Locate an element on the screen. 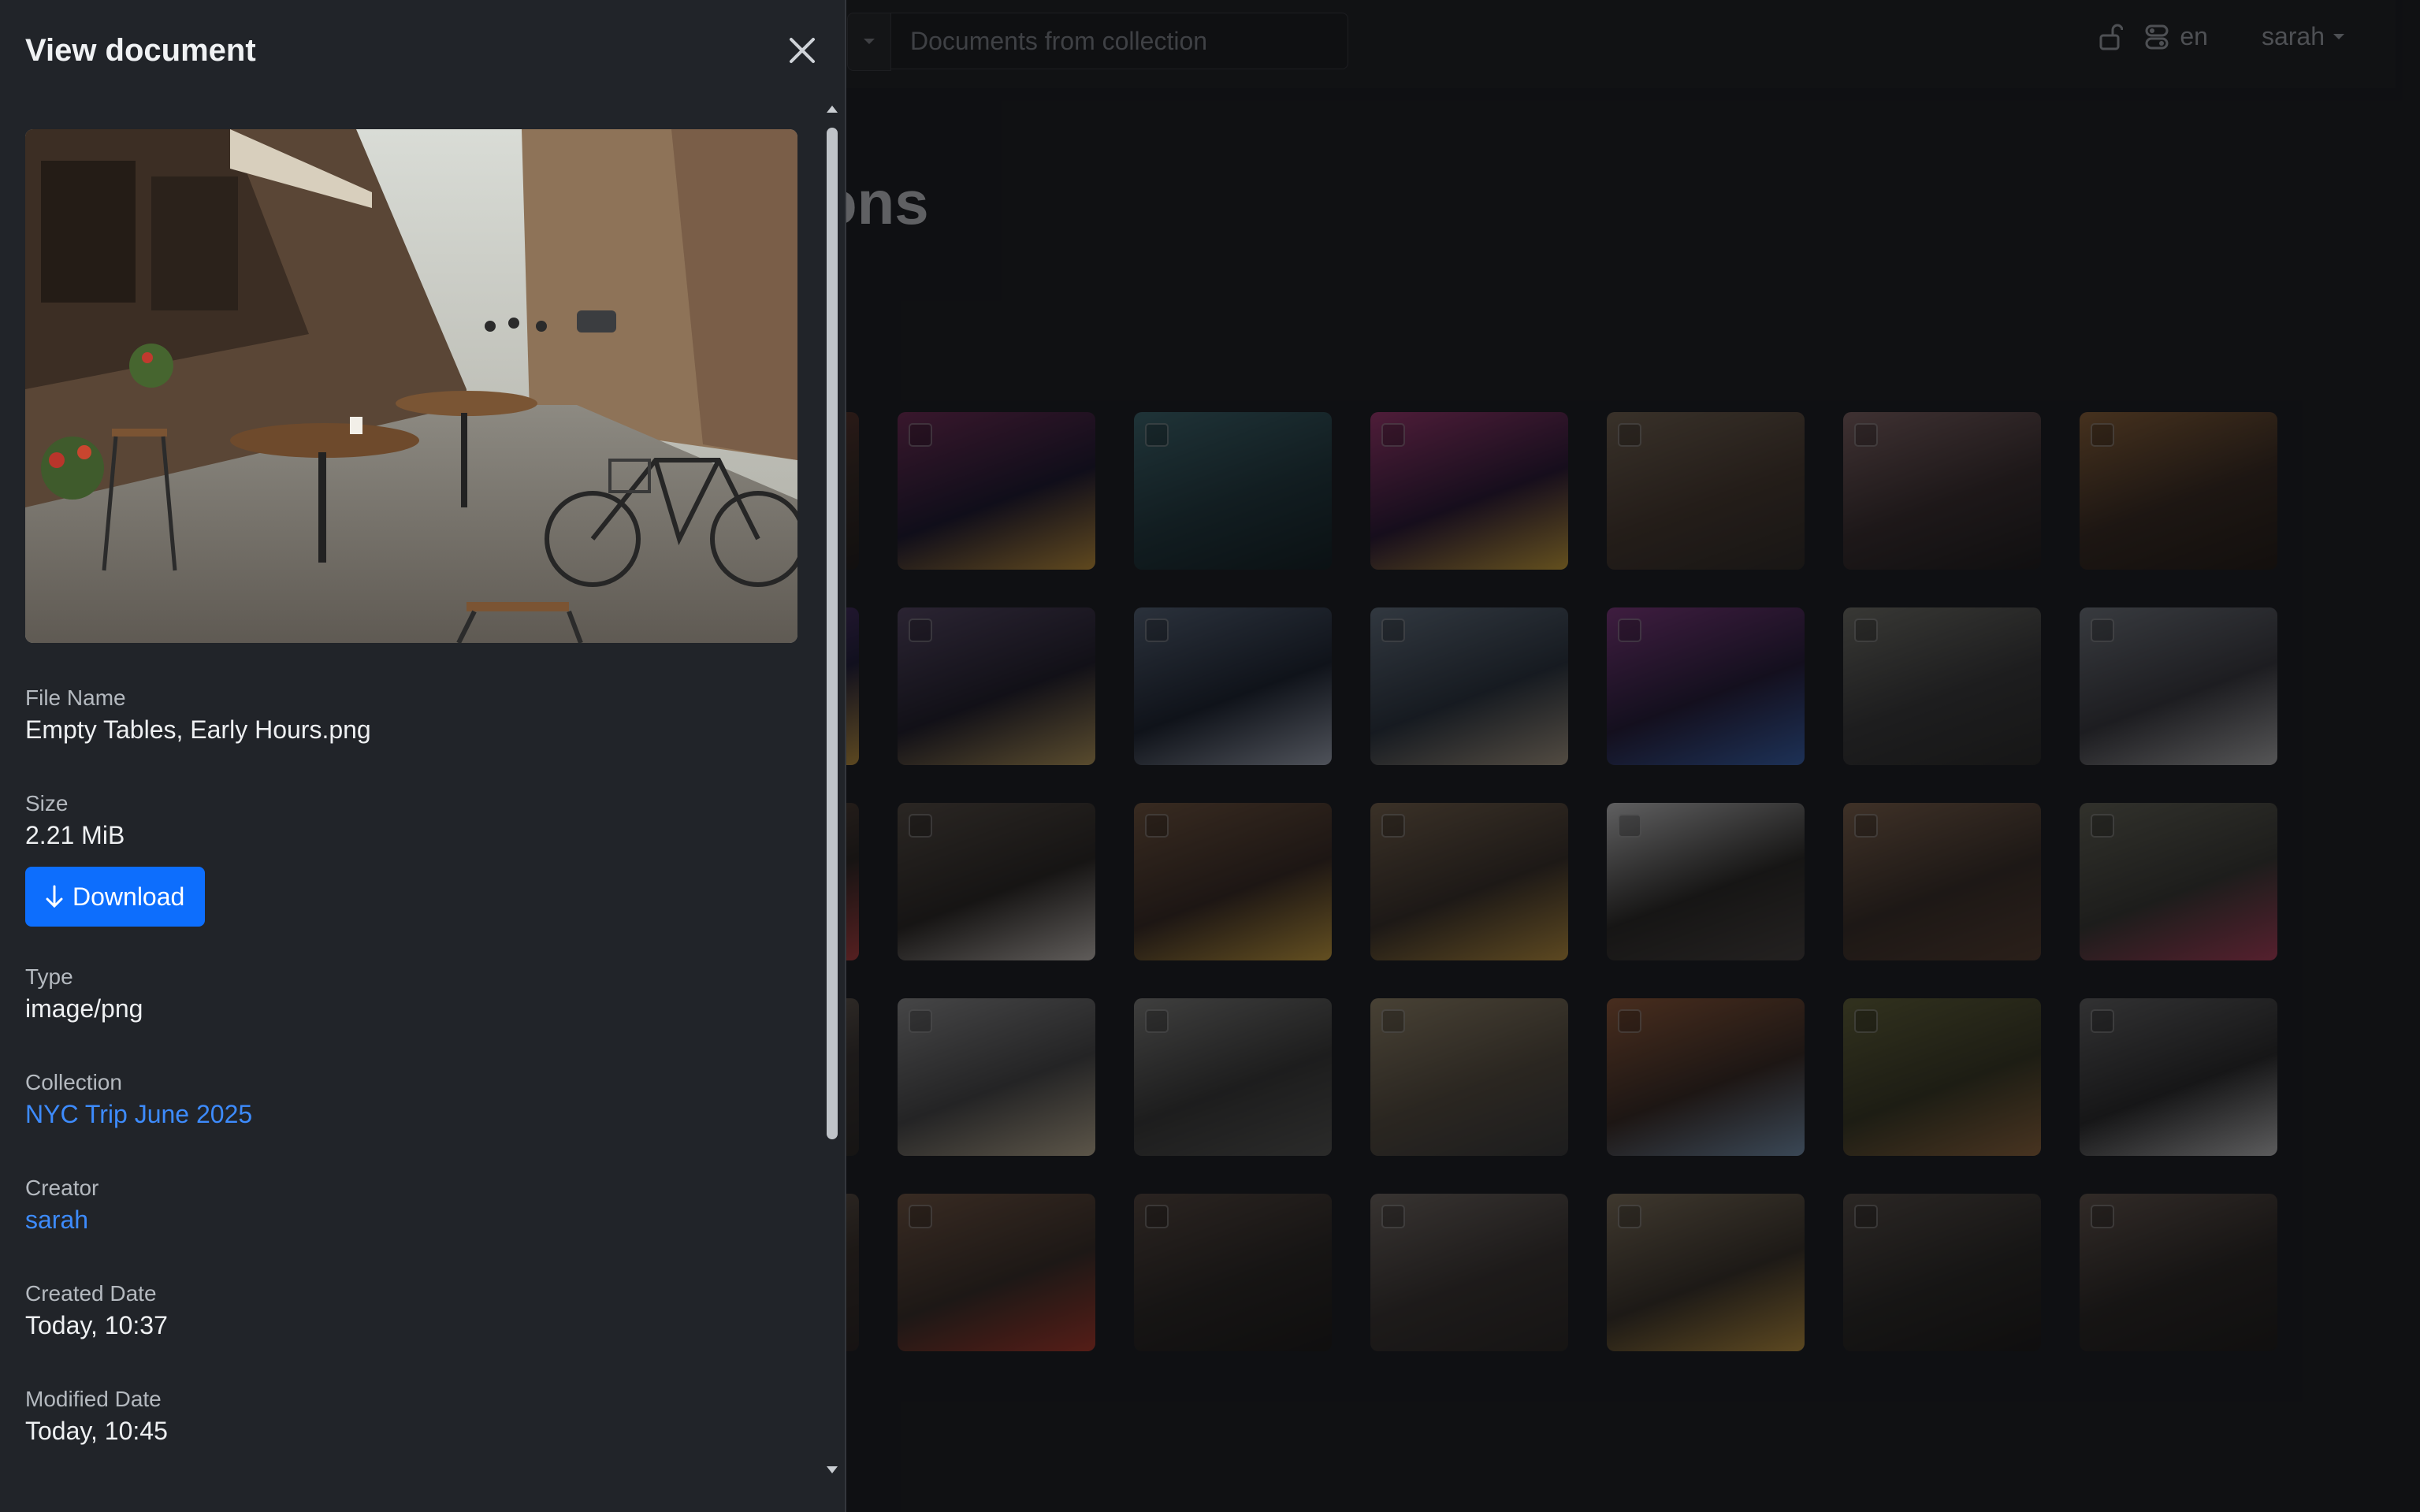 The image size is (2420, 1512). size-label: Size is located at coordinates (47, 803).